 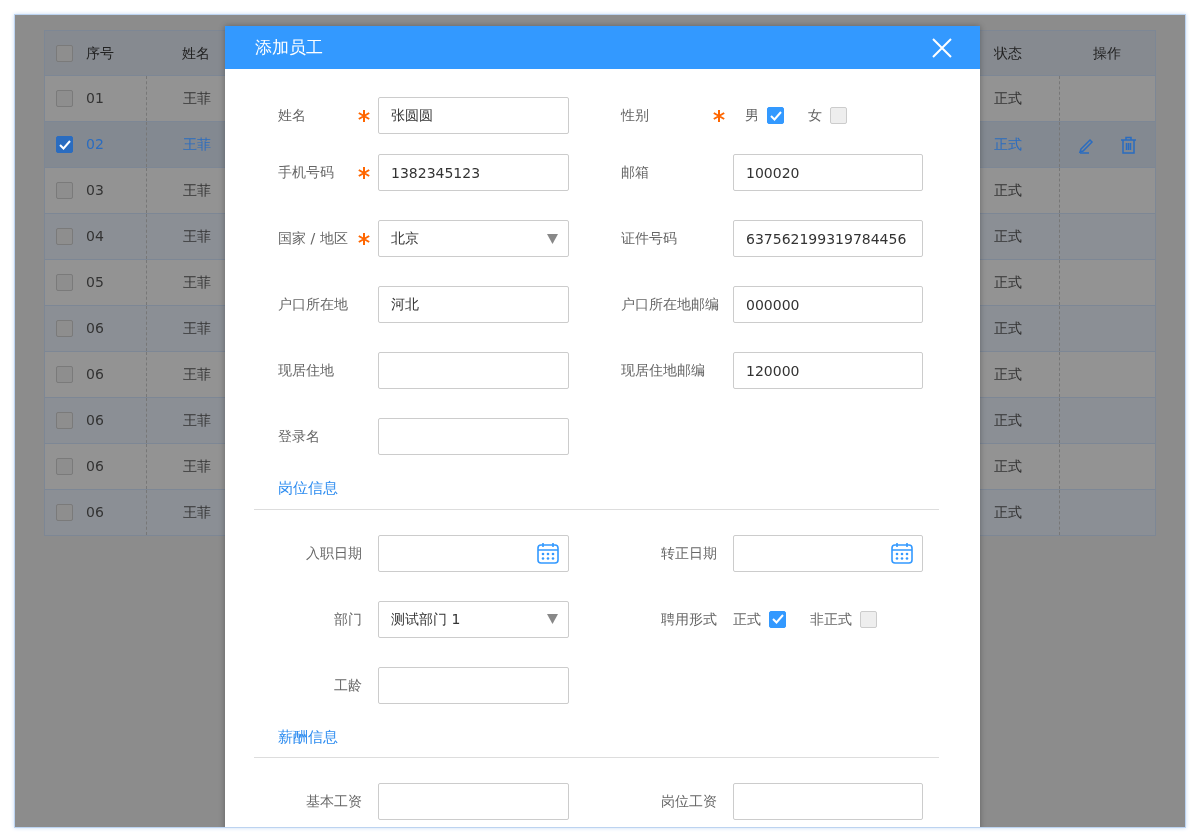 I want to click on table-cell-text: 05, so click(x=95, y=282).